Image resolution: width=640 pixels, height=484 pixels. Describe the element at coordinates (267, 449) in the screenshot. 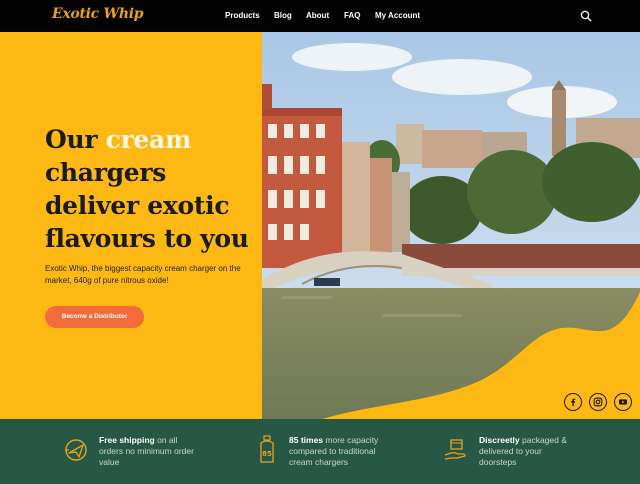

I see `canister-icon: 85` at that location.